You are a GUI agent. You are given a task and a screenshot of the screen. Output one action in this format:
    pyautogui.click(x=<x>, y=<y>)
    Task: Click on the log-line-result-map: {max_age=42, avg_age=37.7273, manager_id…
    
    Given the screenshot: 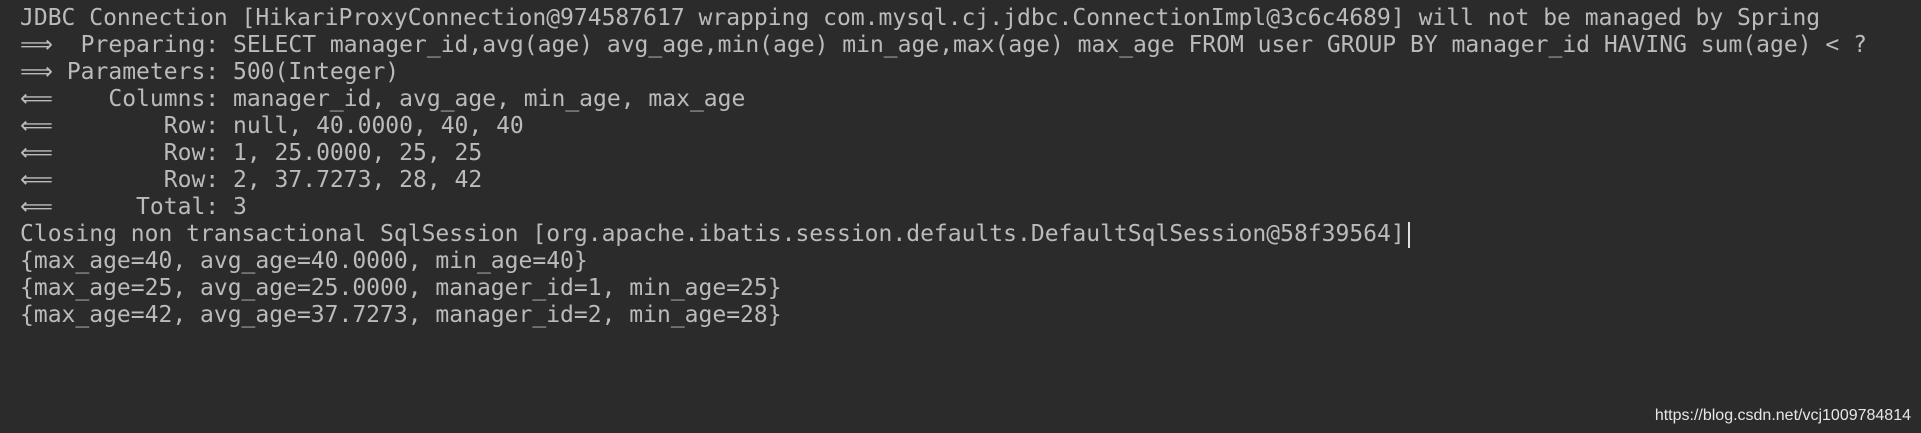 What is the action you would take?
    pyautogui.click(x=401, y=315)
    